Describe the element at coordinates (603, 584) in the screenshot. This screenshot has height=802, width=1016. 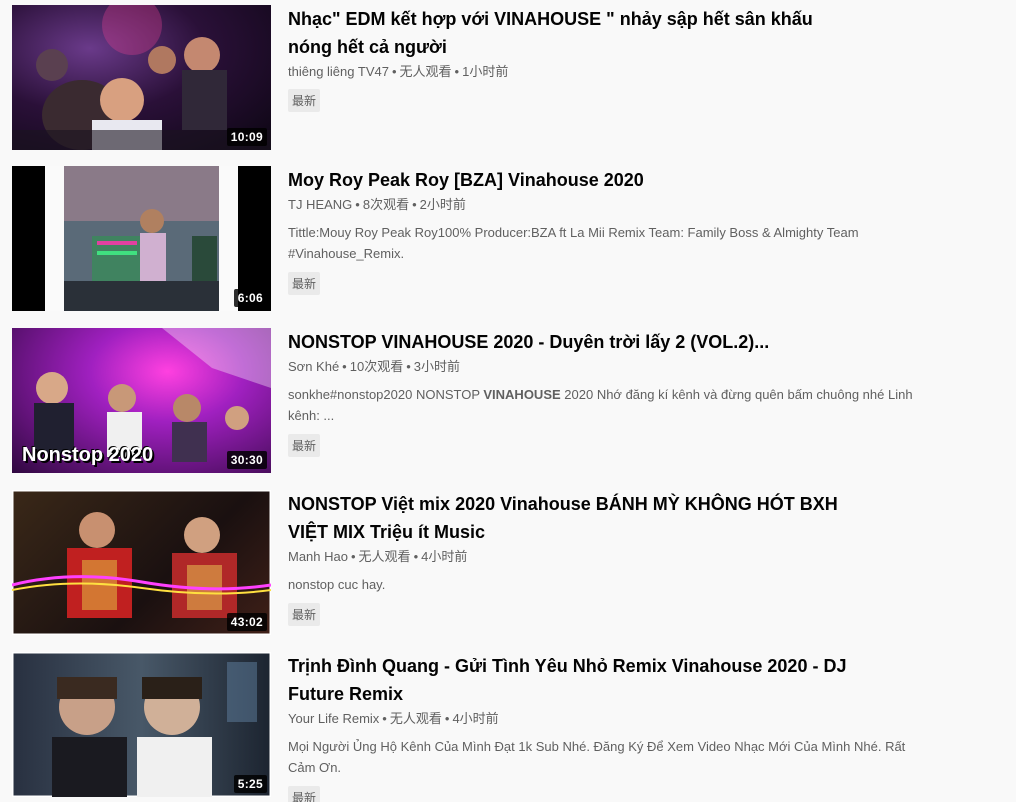
I see `video-description: nonstop cuc hay.` at that location.